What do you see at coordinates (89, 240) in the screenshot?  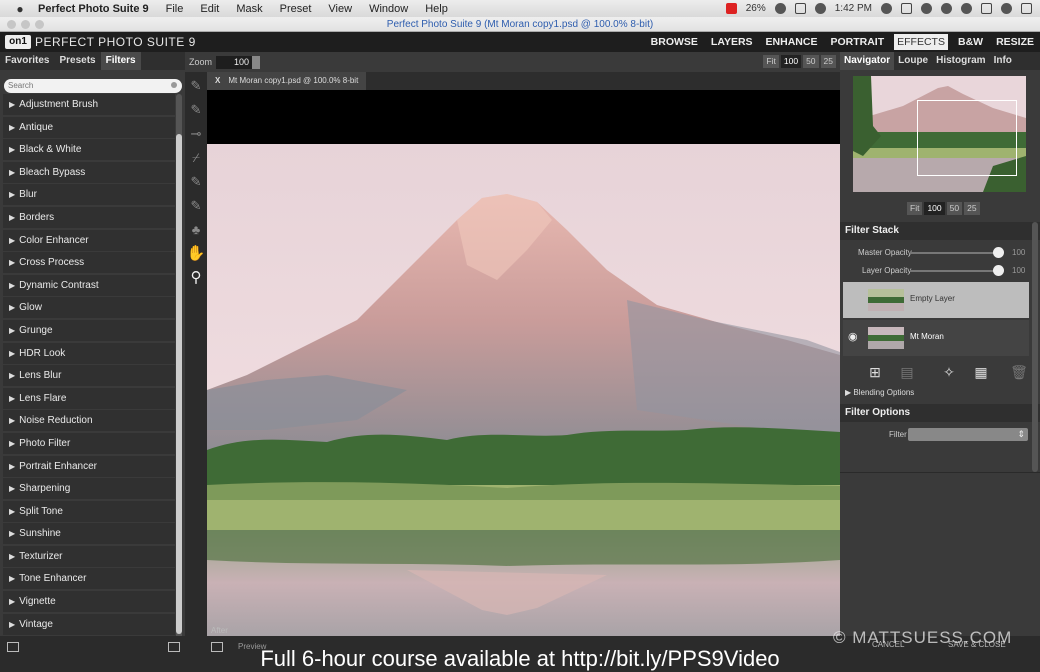 I see `filter-item: ▶ Color Enhancer` at bounding box center [89, 240].